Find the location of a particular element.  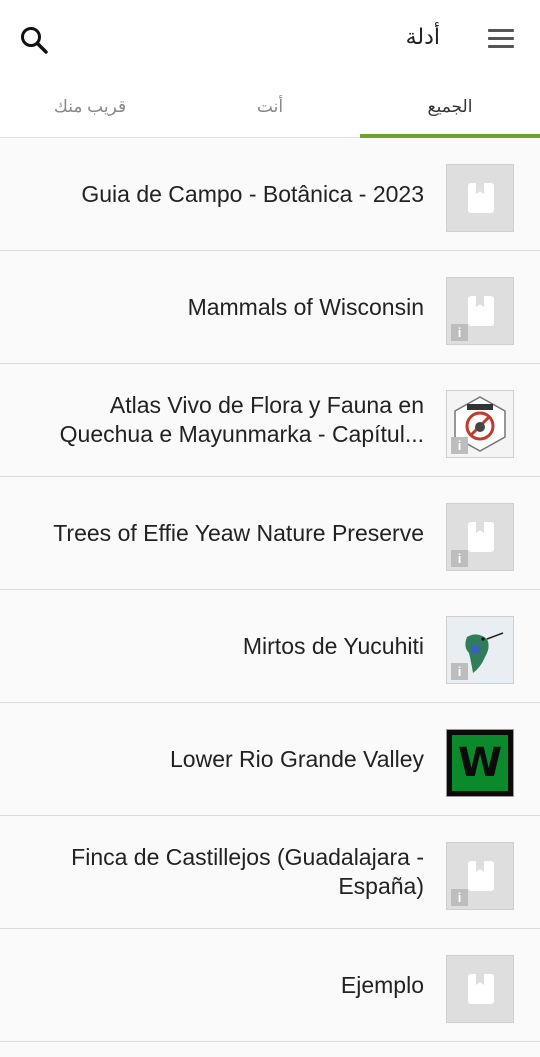

tab-nearby: قريب منك is located at coordinates (90, 109).